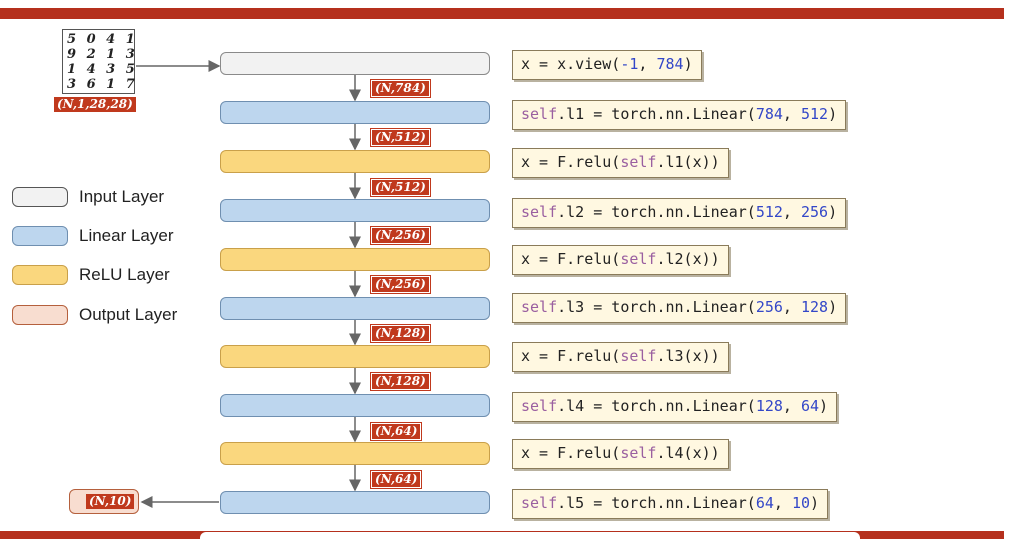  I want to click on code-line-9: x = F.relu(self.l4(x)), so click(620, 454).